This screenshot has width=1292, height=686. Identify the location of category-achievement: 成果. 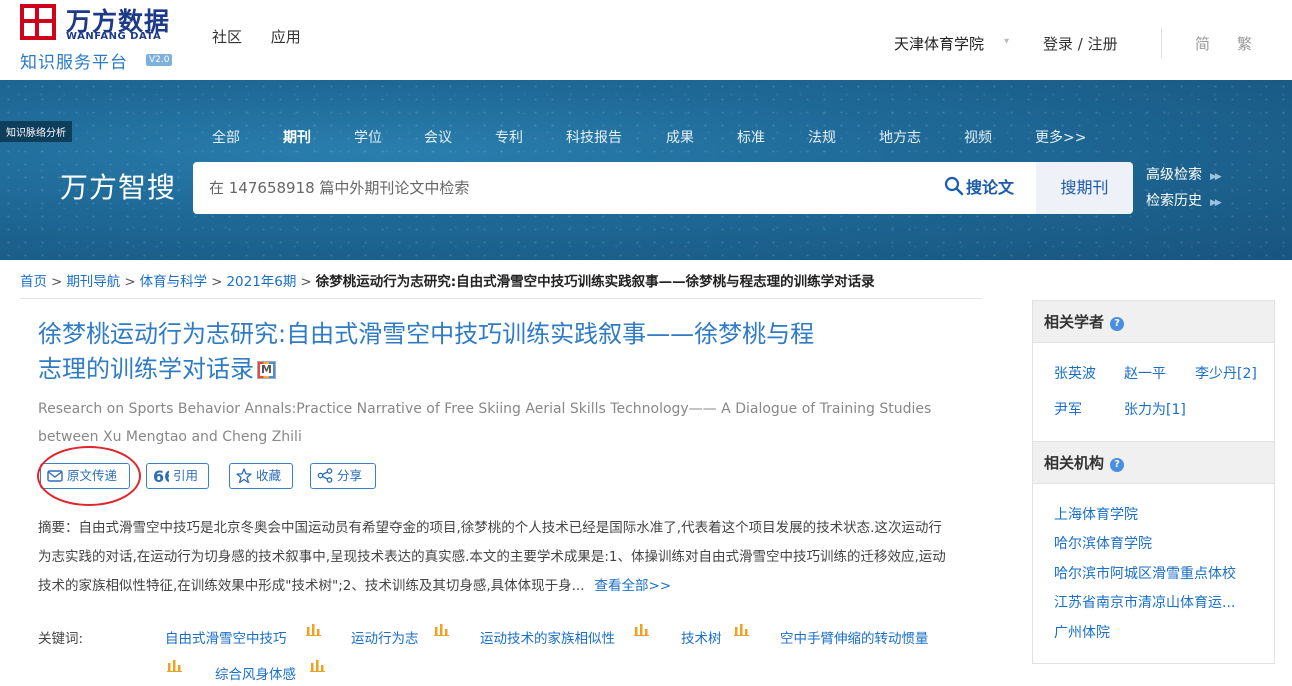
(680, 137).